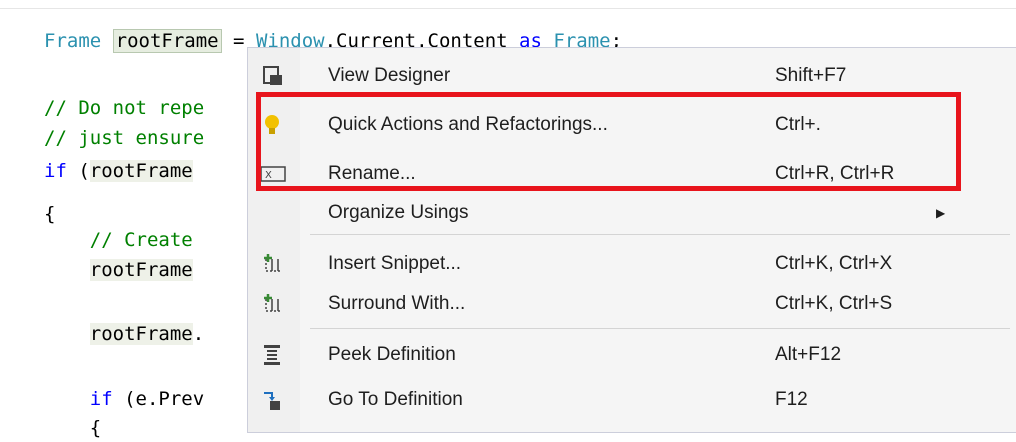  I want to click on menu-item-label: Go To Definition, so click(395, 399).